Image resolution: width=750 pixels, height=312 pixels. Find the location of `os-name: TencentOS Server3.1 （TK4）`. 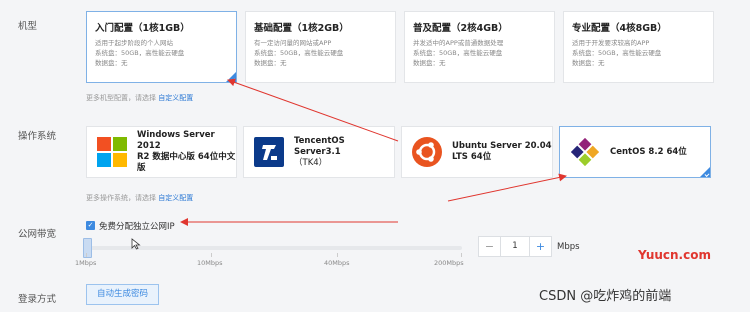

os-name: TencentOS Server3.1 （TK4） is located at coordinates (344, 152).